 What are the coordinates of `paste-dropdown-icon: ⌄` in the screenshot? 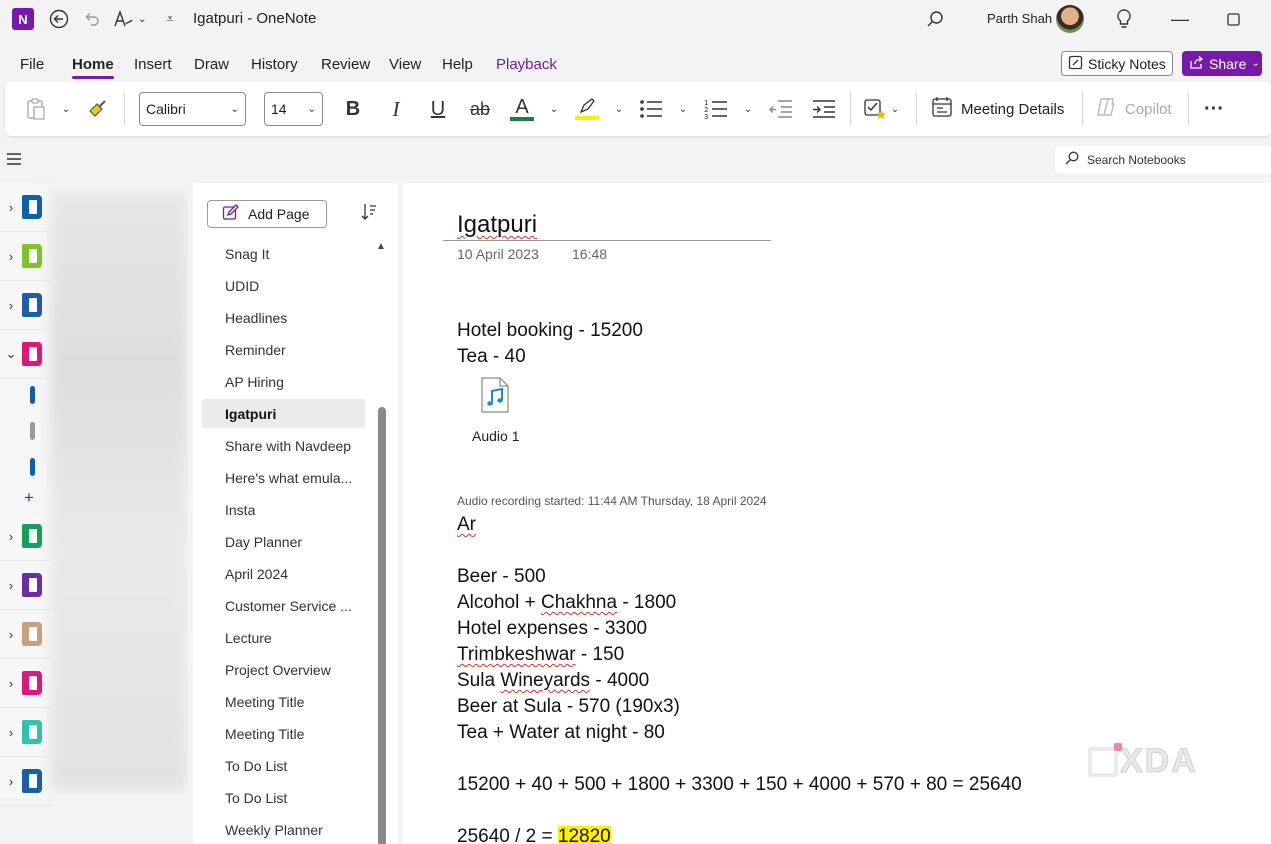 It's located at (66, 109).